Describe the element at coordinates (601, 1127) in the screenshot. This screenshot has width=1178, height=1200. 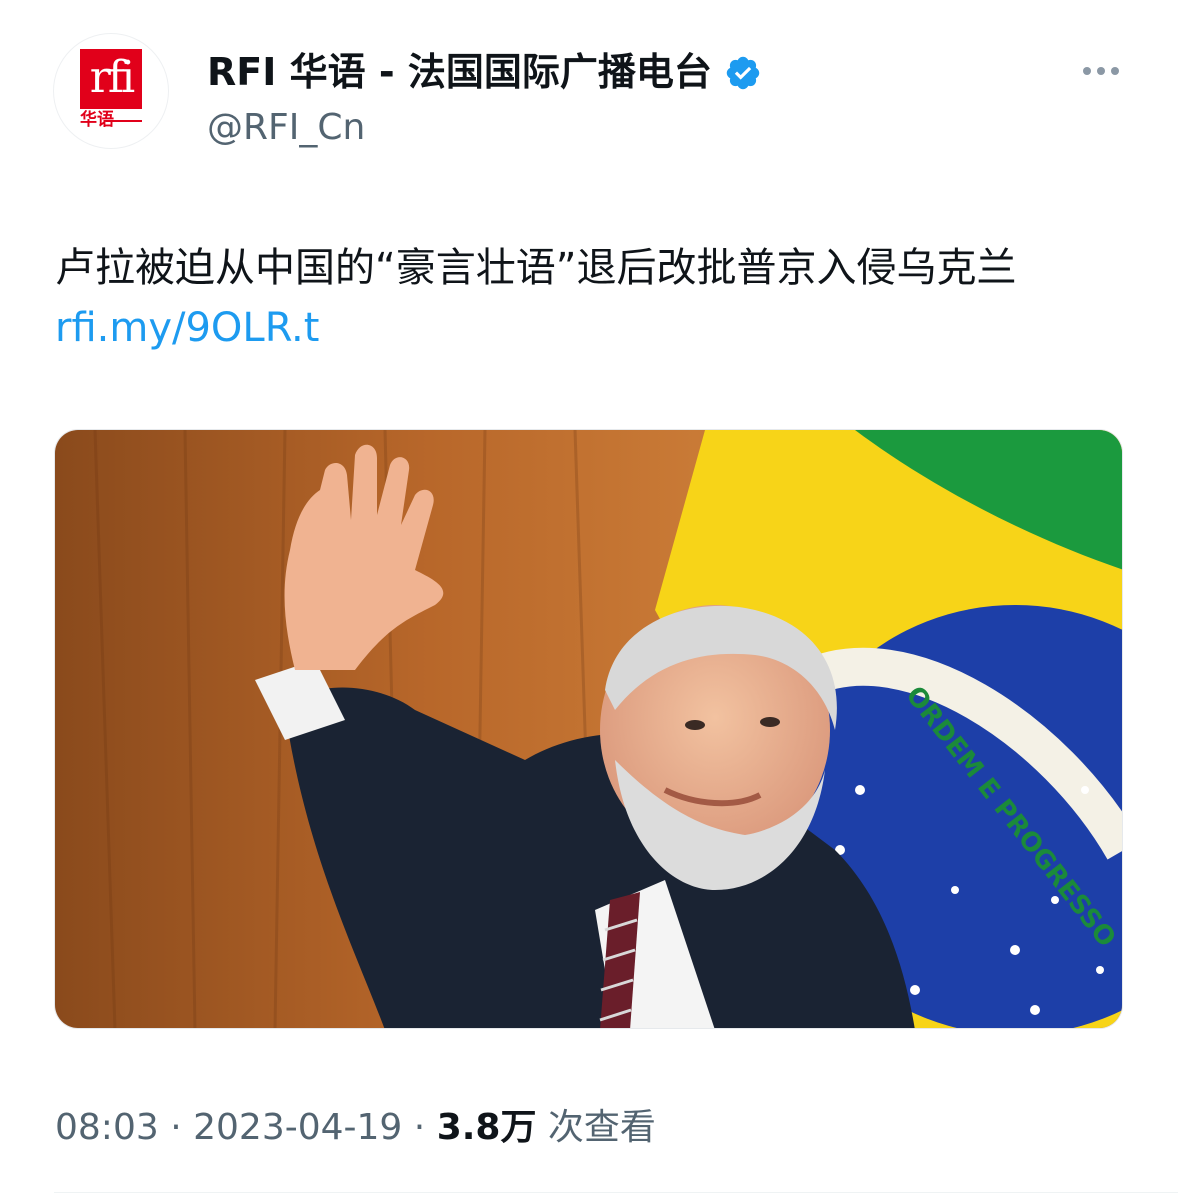
I see `views-label: 次查看` at that location.